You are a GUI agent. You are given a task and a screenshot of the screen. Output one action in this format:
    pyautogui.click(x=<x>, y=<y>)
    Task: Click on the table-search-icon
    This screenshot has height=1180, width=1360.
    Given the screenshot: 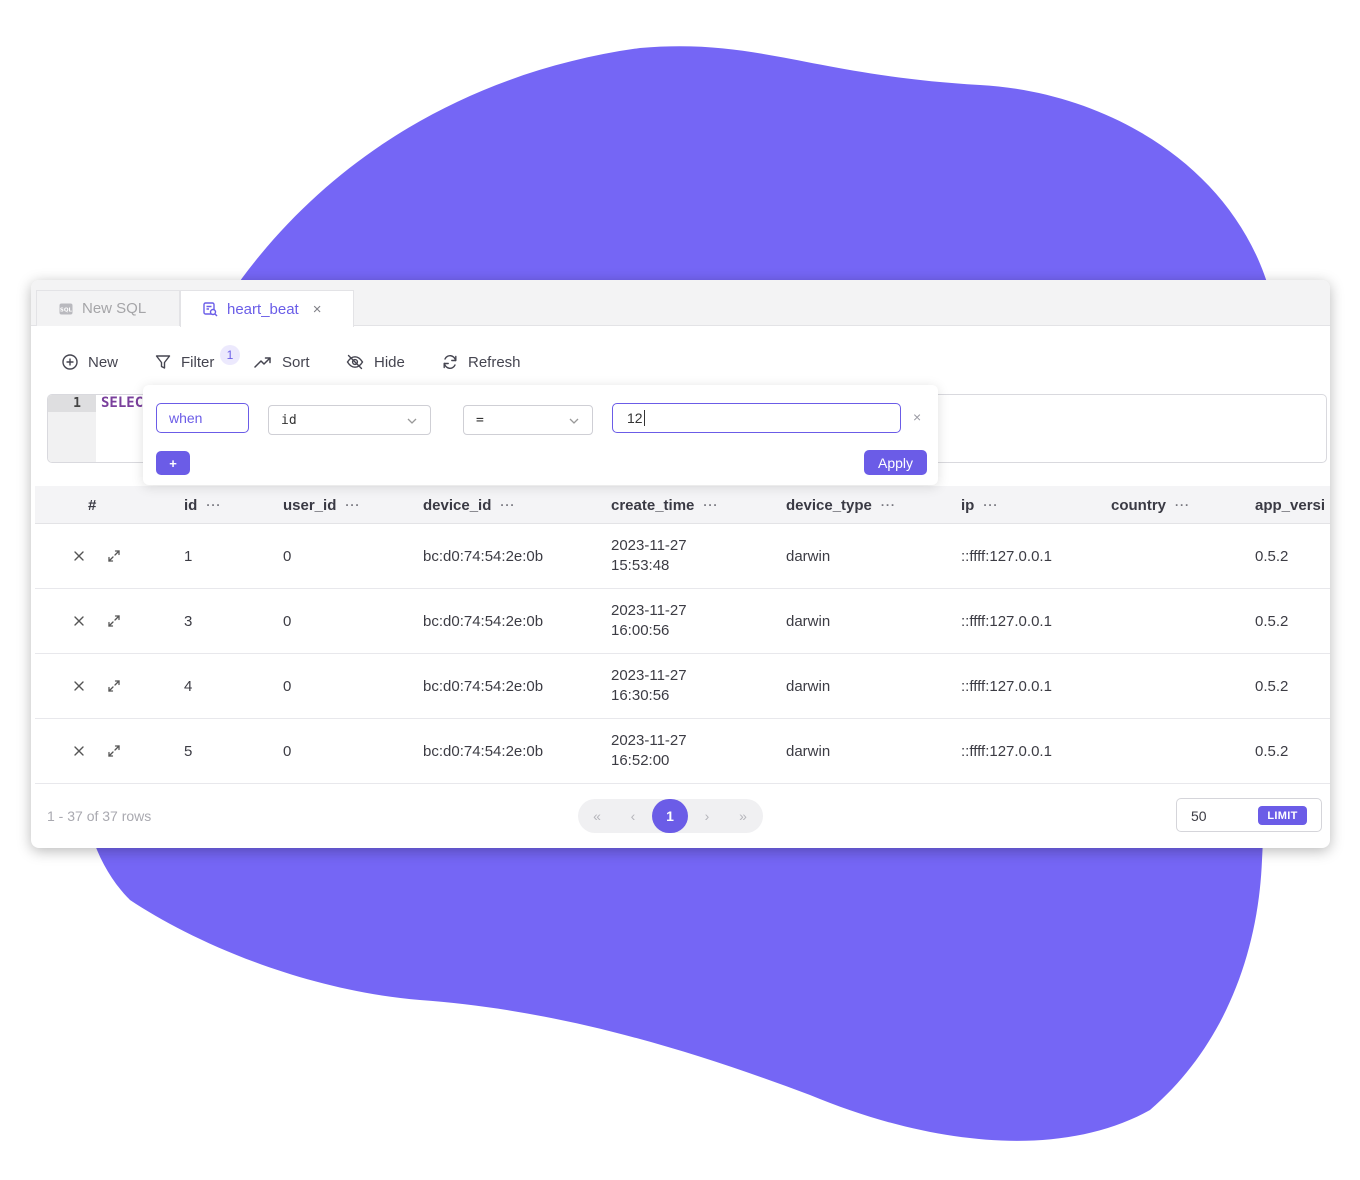 What is the action you would take?
    pyautogui.click(x=210, y=309)
    